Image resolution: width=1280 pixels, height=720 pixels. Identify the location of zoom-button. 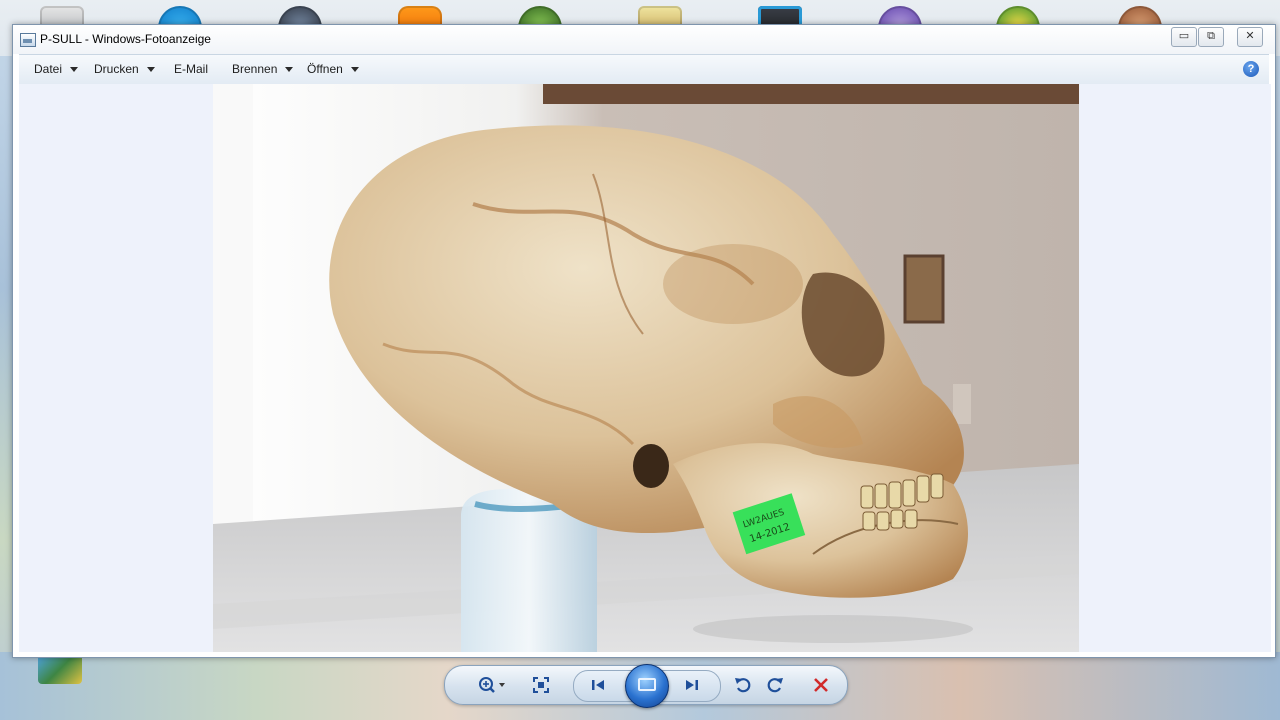
(492, 685).